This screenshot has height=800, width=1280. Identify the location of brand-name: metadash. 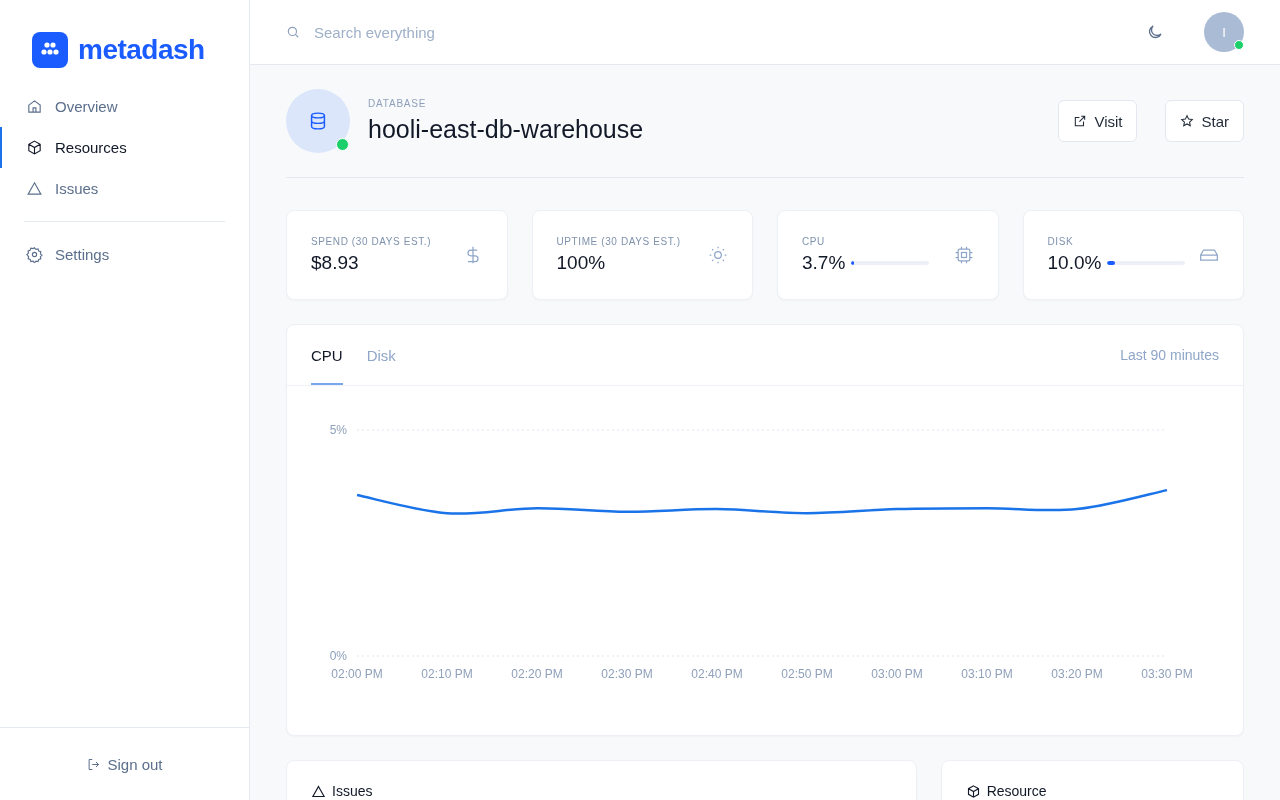
(141, 50).